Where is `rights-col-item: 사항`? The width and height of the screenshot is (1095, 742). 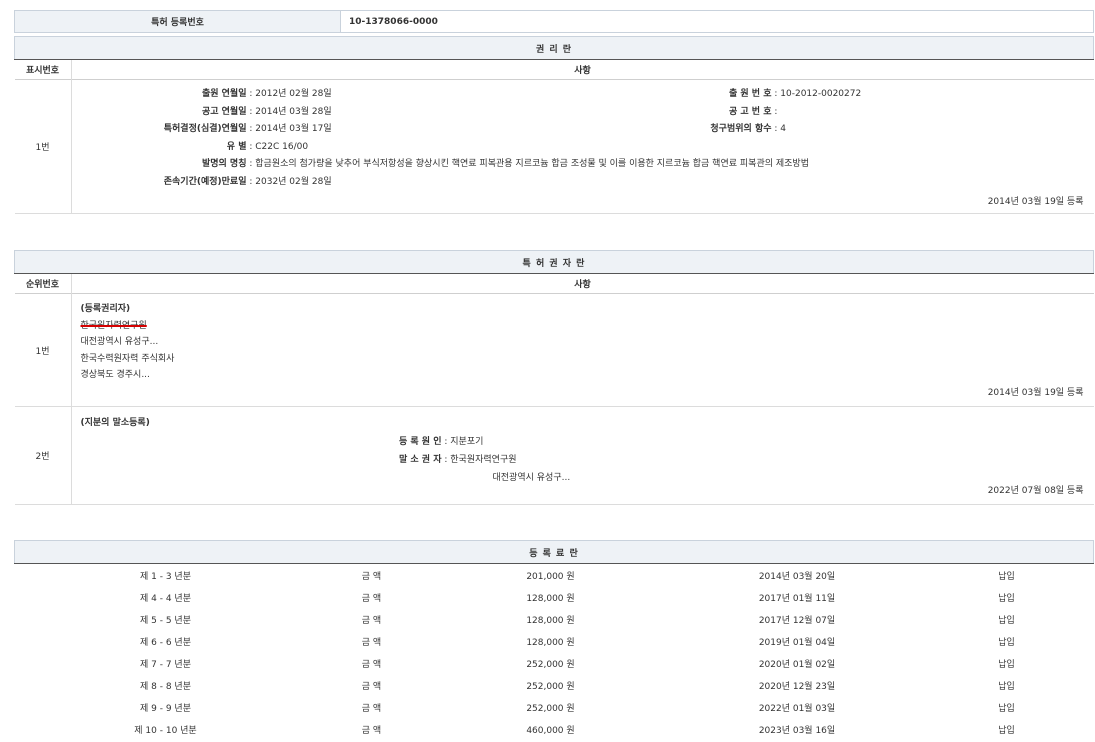 rights-col-item: 사항 is located at coordinates (582, 70).